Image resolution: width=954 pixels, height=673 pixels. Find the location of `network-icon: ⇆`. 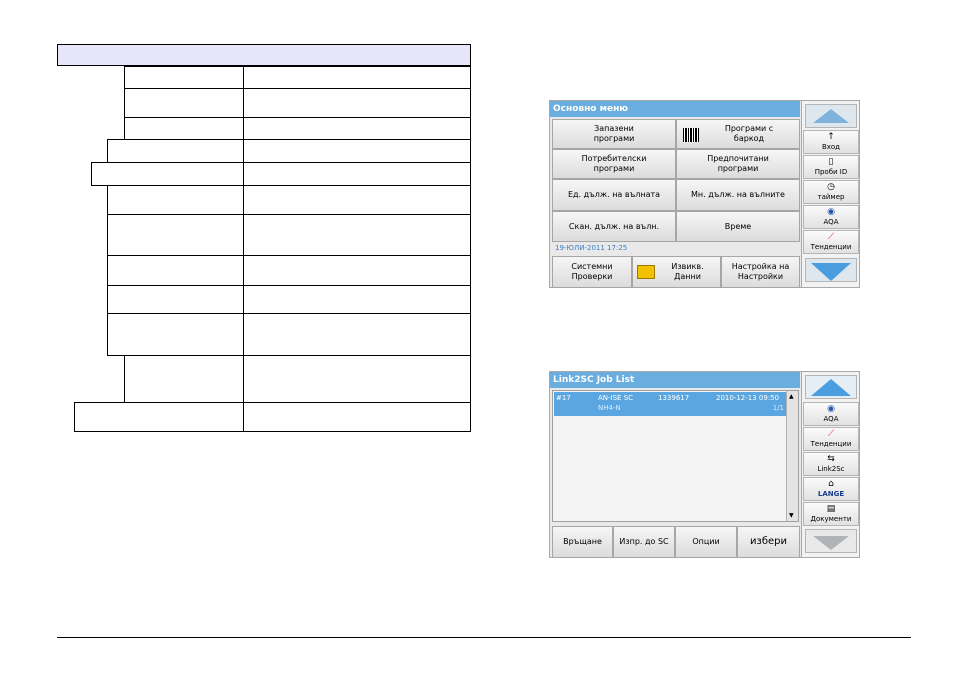

network-icon: ⇆ is located at coordinates (831, 459).